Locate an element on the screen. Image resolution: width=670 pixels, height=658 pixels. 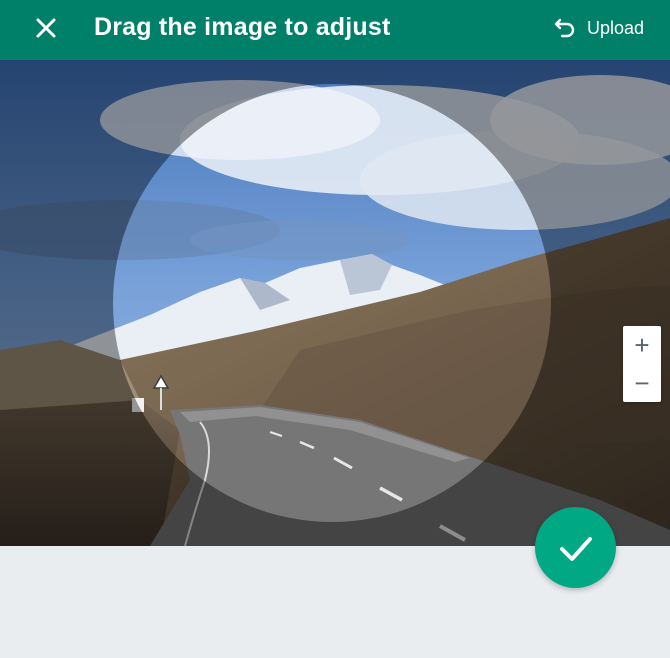
header-bar: Drag the image to adjust Upload is located at coordinates (335, 30).